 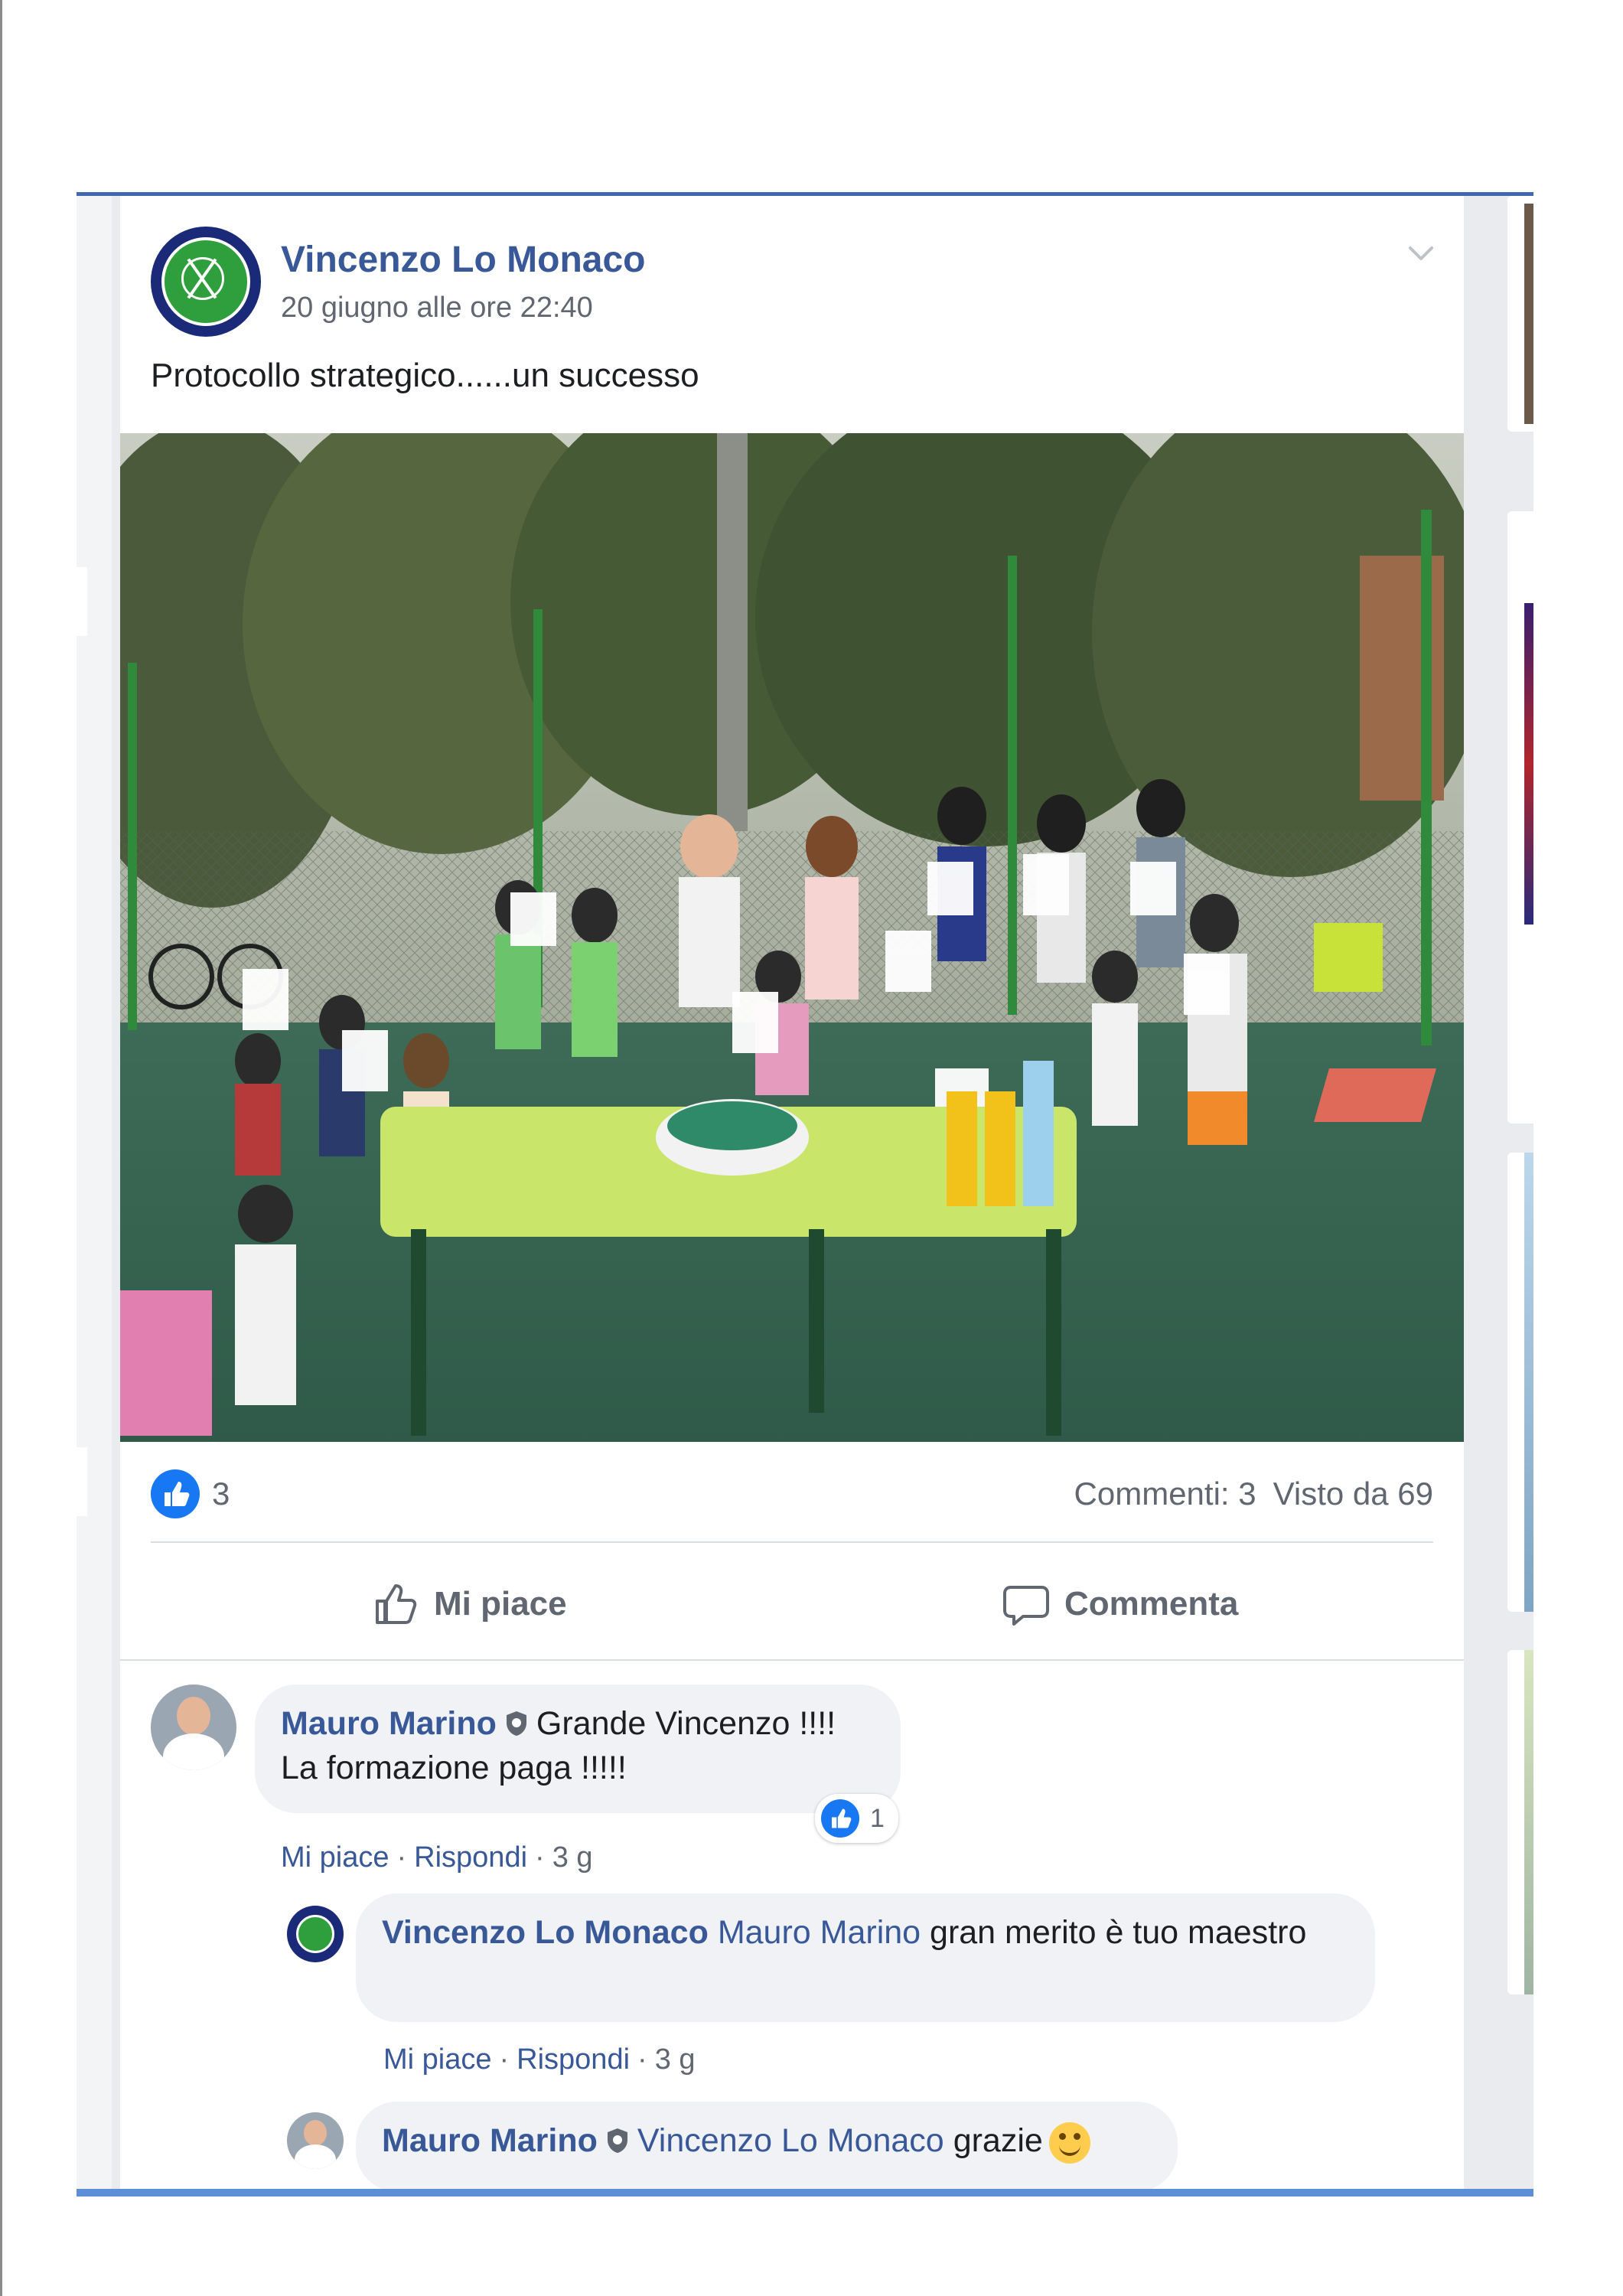 What do you see at coordinates (805, 2193) in the screenshot?
I see `bottom-accent-bar` at bounding box center [805, 2193].